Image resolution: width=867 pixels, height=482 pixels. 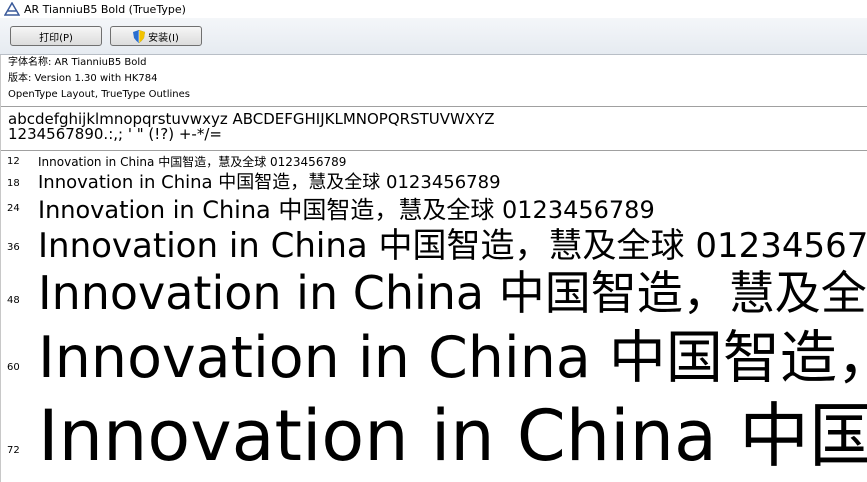 I want to click on size-label: 60, so click(x=13, y=367).